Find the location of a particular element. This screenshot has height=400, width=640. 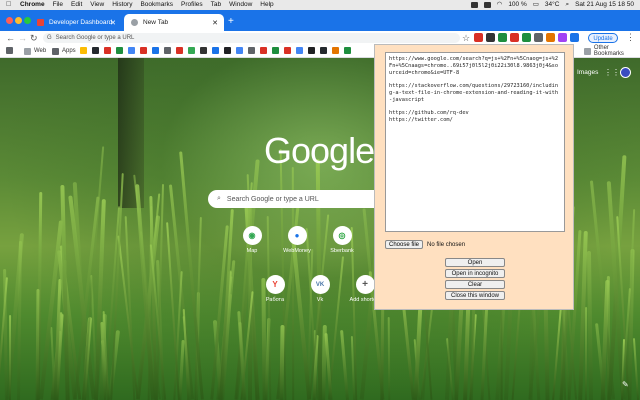

status-area: ◠ 100 % ▭ 34°C ⌕ Sat 21 Aug 15 18 50 is located at coordinates (552, 5).